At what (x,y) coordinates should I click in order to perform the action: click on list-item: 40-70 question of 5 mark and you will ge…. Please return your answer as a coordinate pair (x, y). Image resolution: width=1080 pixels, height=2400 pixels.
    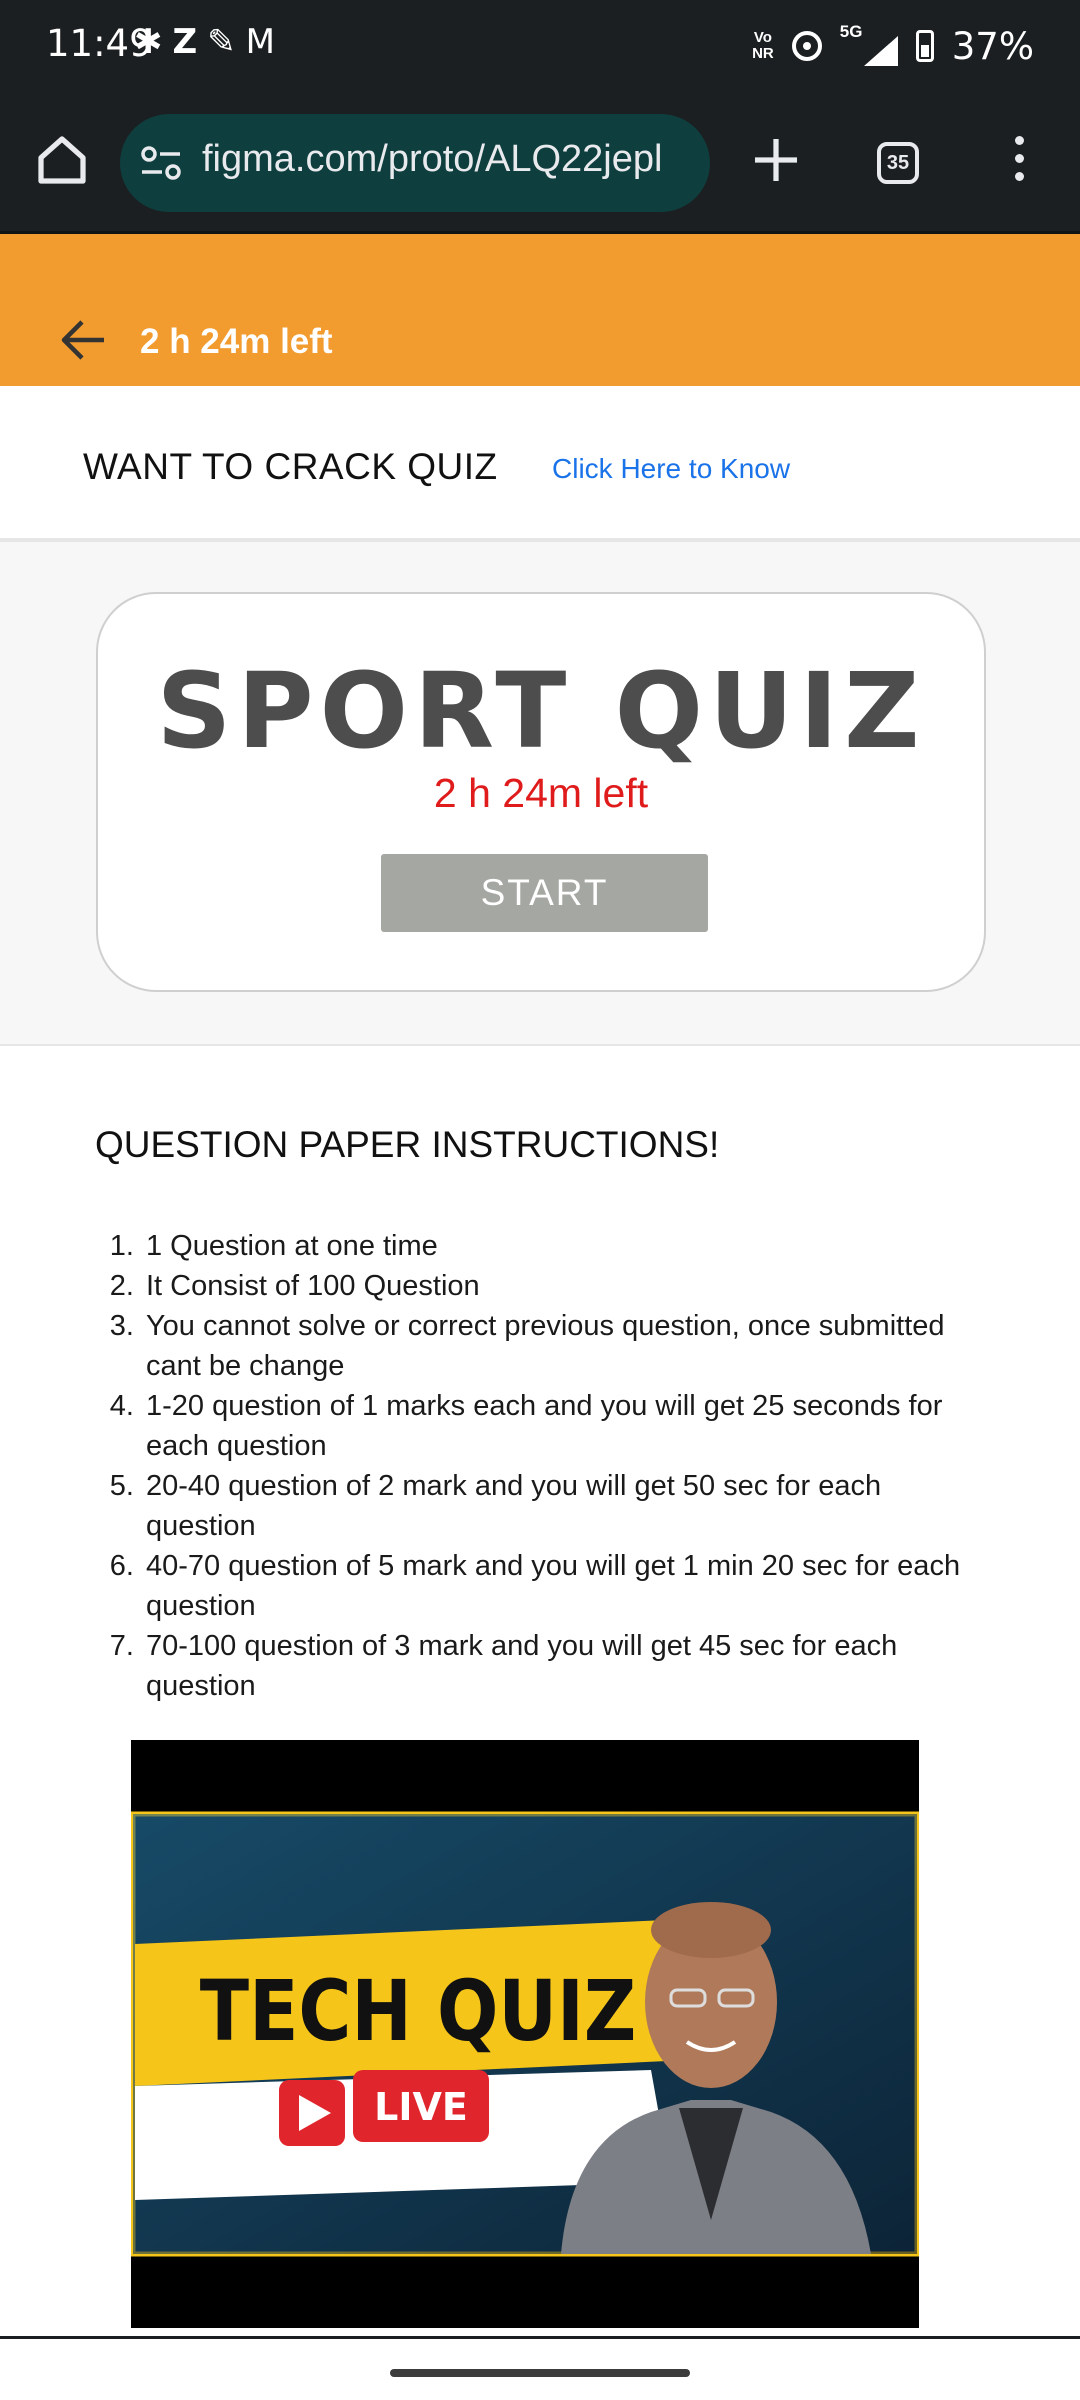
    Looking at the image, I should click on (568, 1586).